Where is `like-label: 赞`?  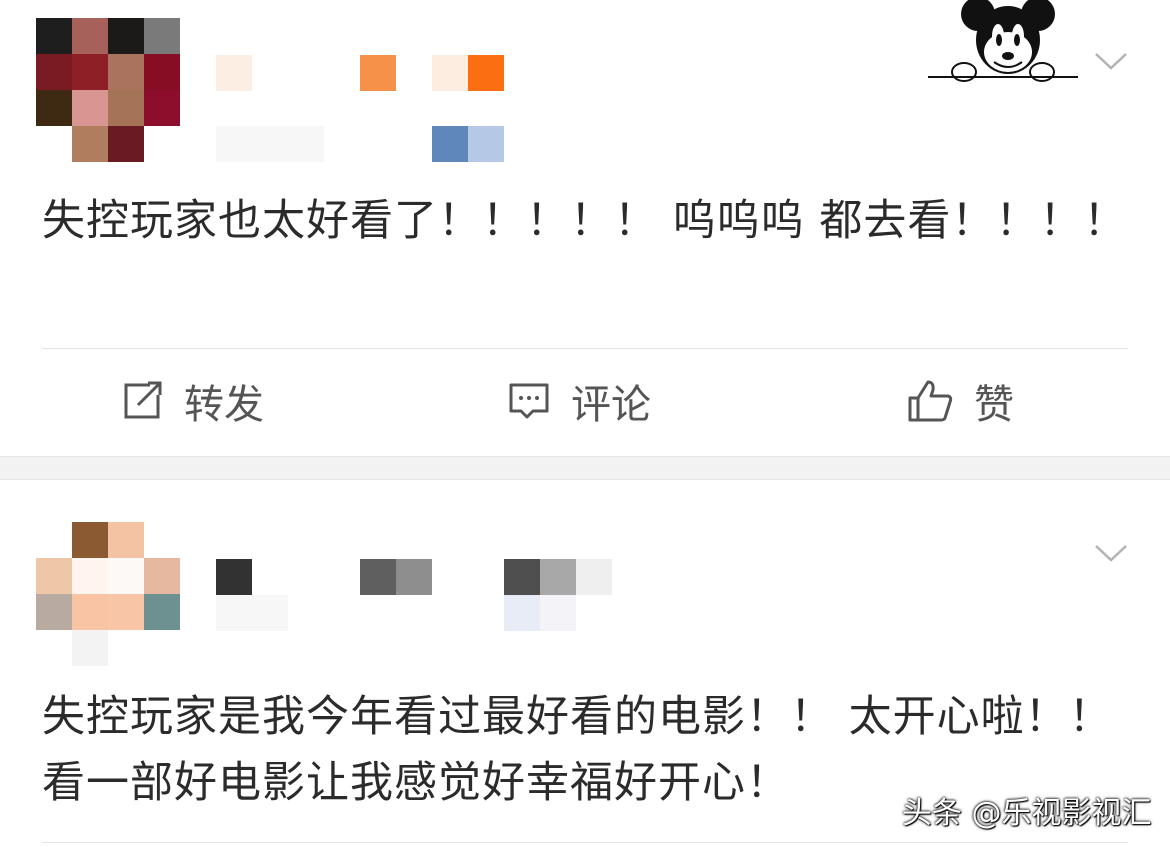
like-label: 赞 is located at coordinates (994, 405).